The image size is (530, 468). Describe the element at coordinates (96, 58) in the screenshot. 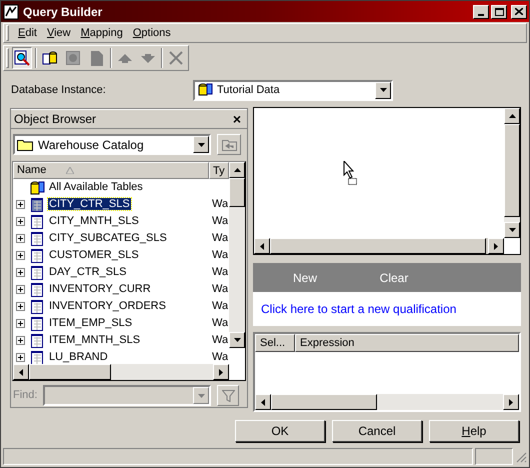

I see `page-icon` at that location.